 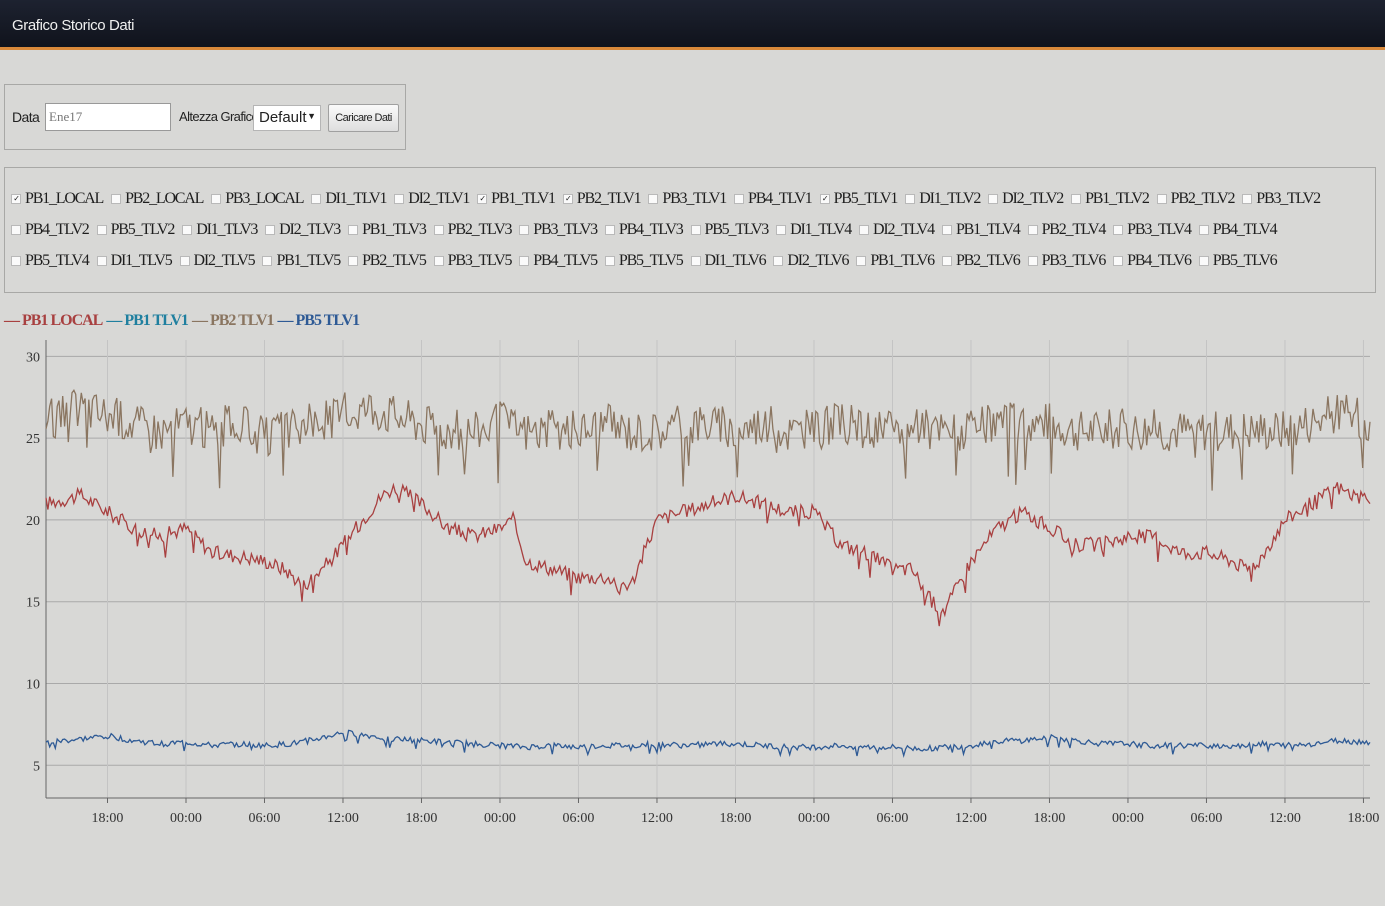 I want to click on series-option: DI1_TLV1, so click(x=349, y=198).